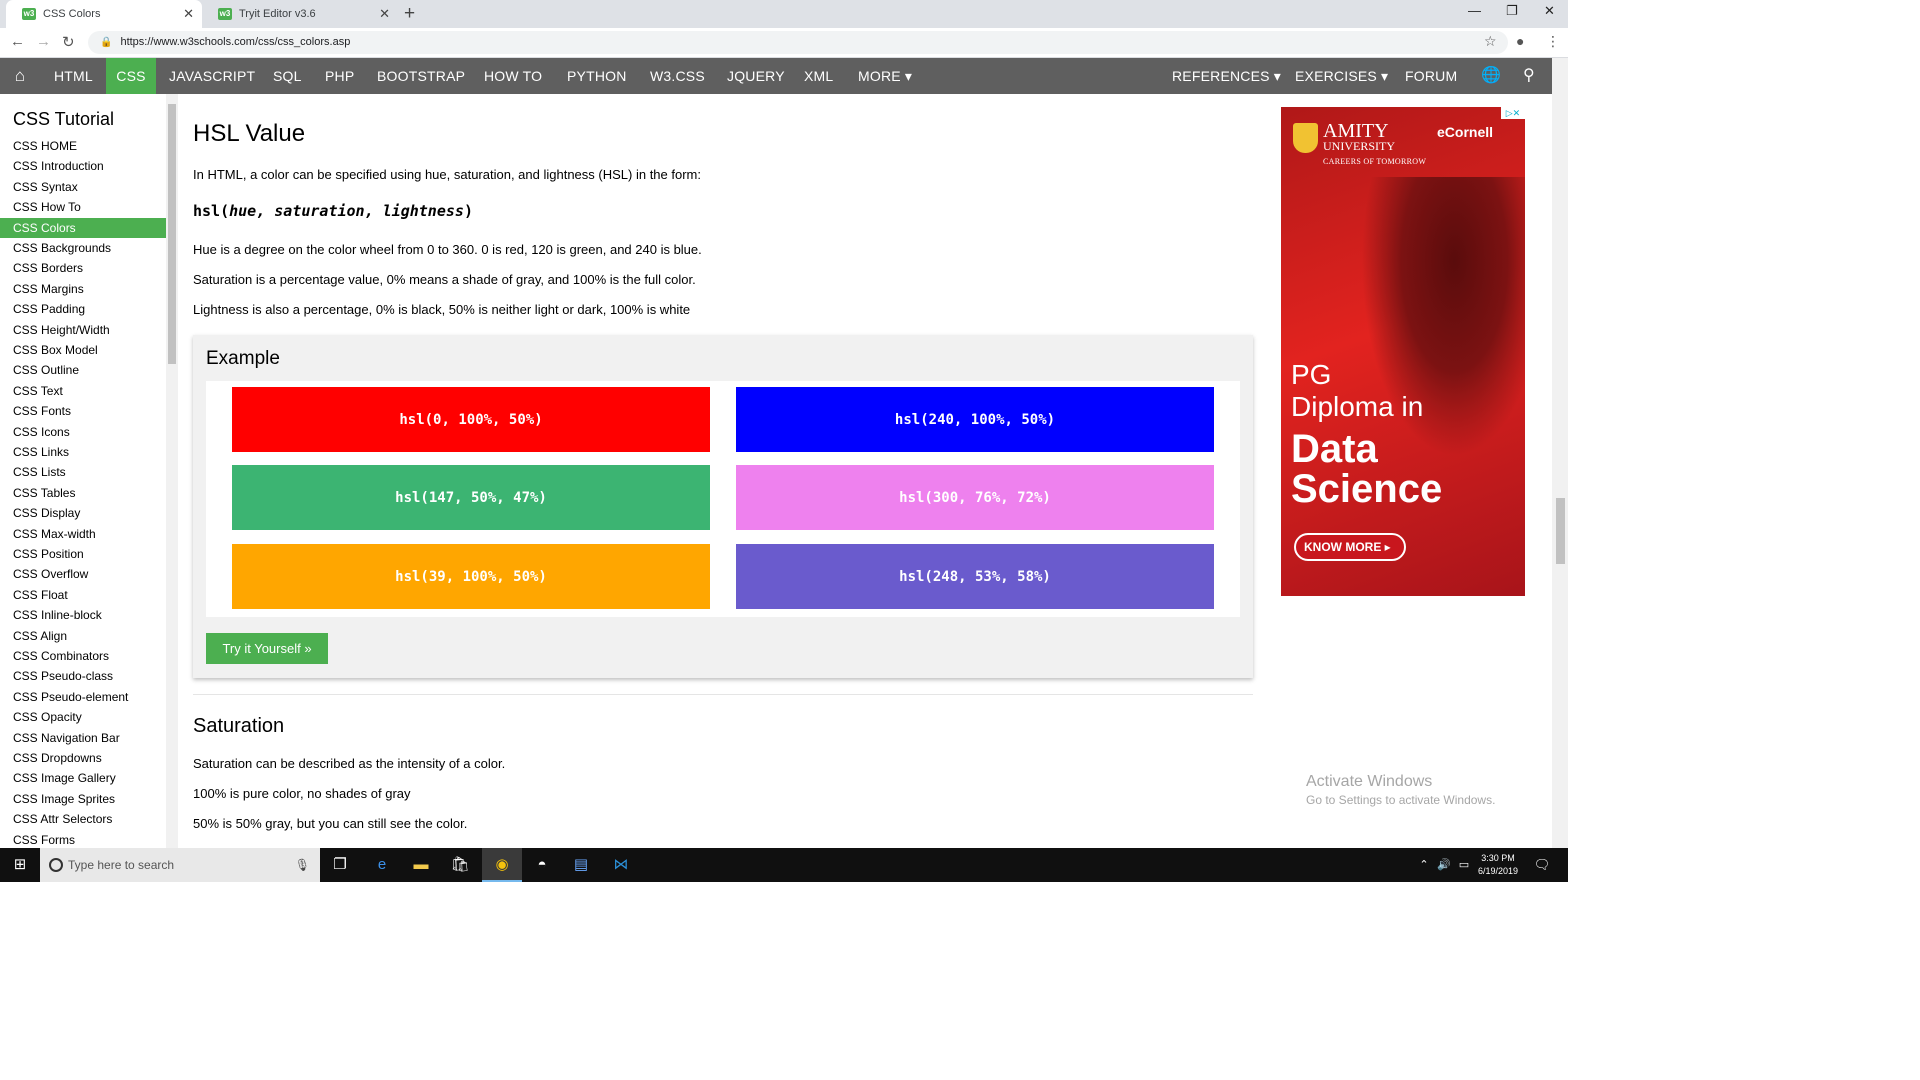  Describe the element at coordinates (83, 289) in the screenshot. I see `sidebar-item-css-margins: CSS Margins` at that location.